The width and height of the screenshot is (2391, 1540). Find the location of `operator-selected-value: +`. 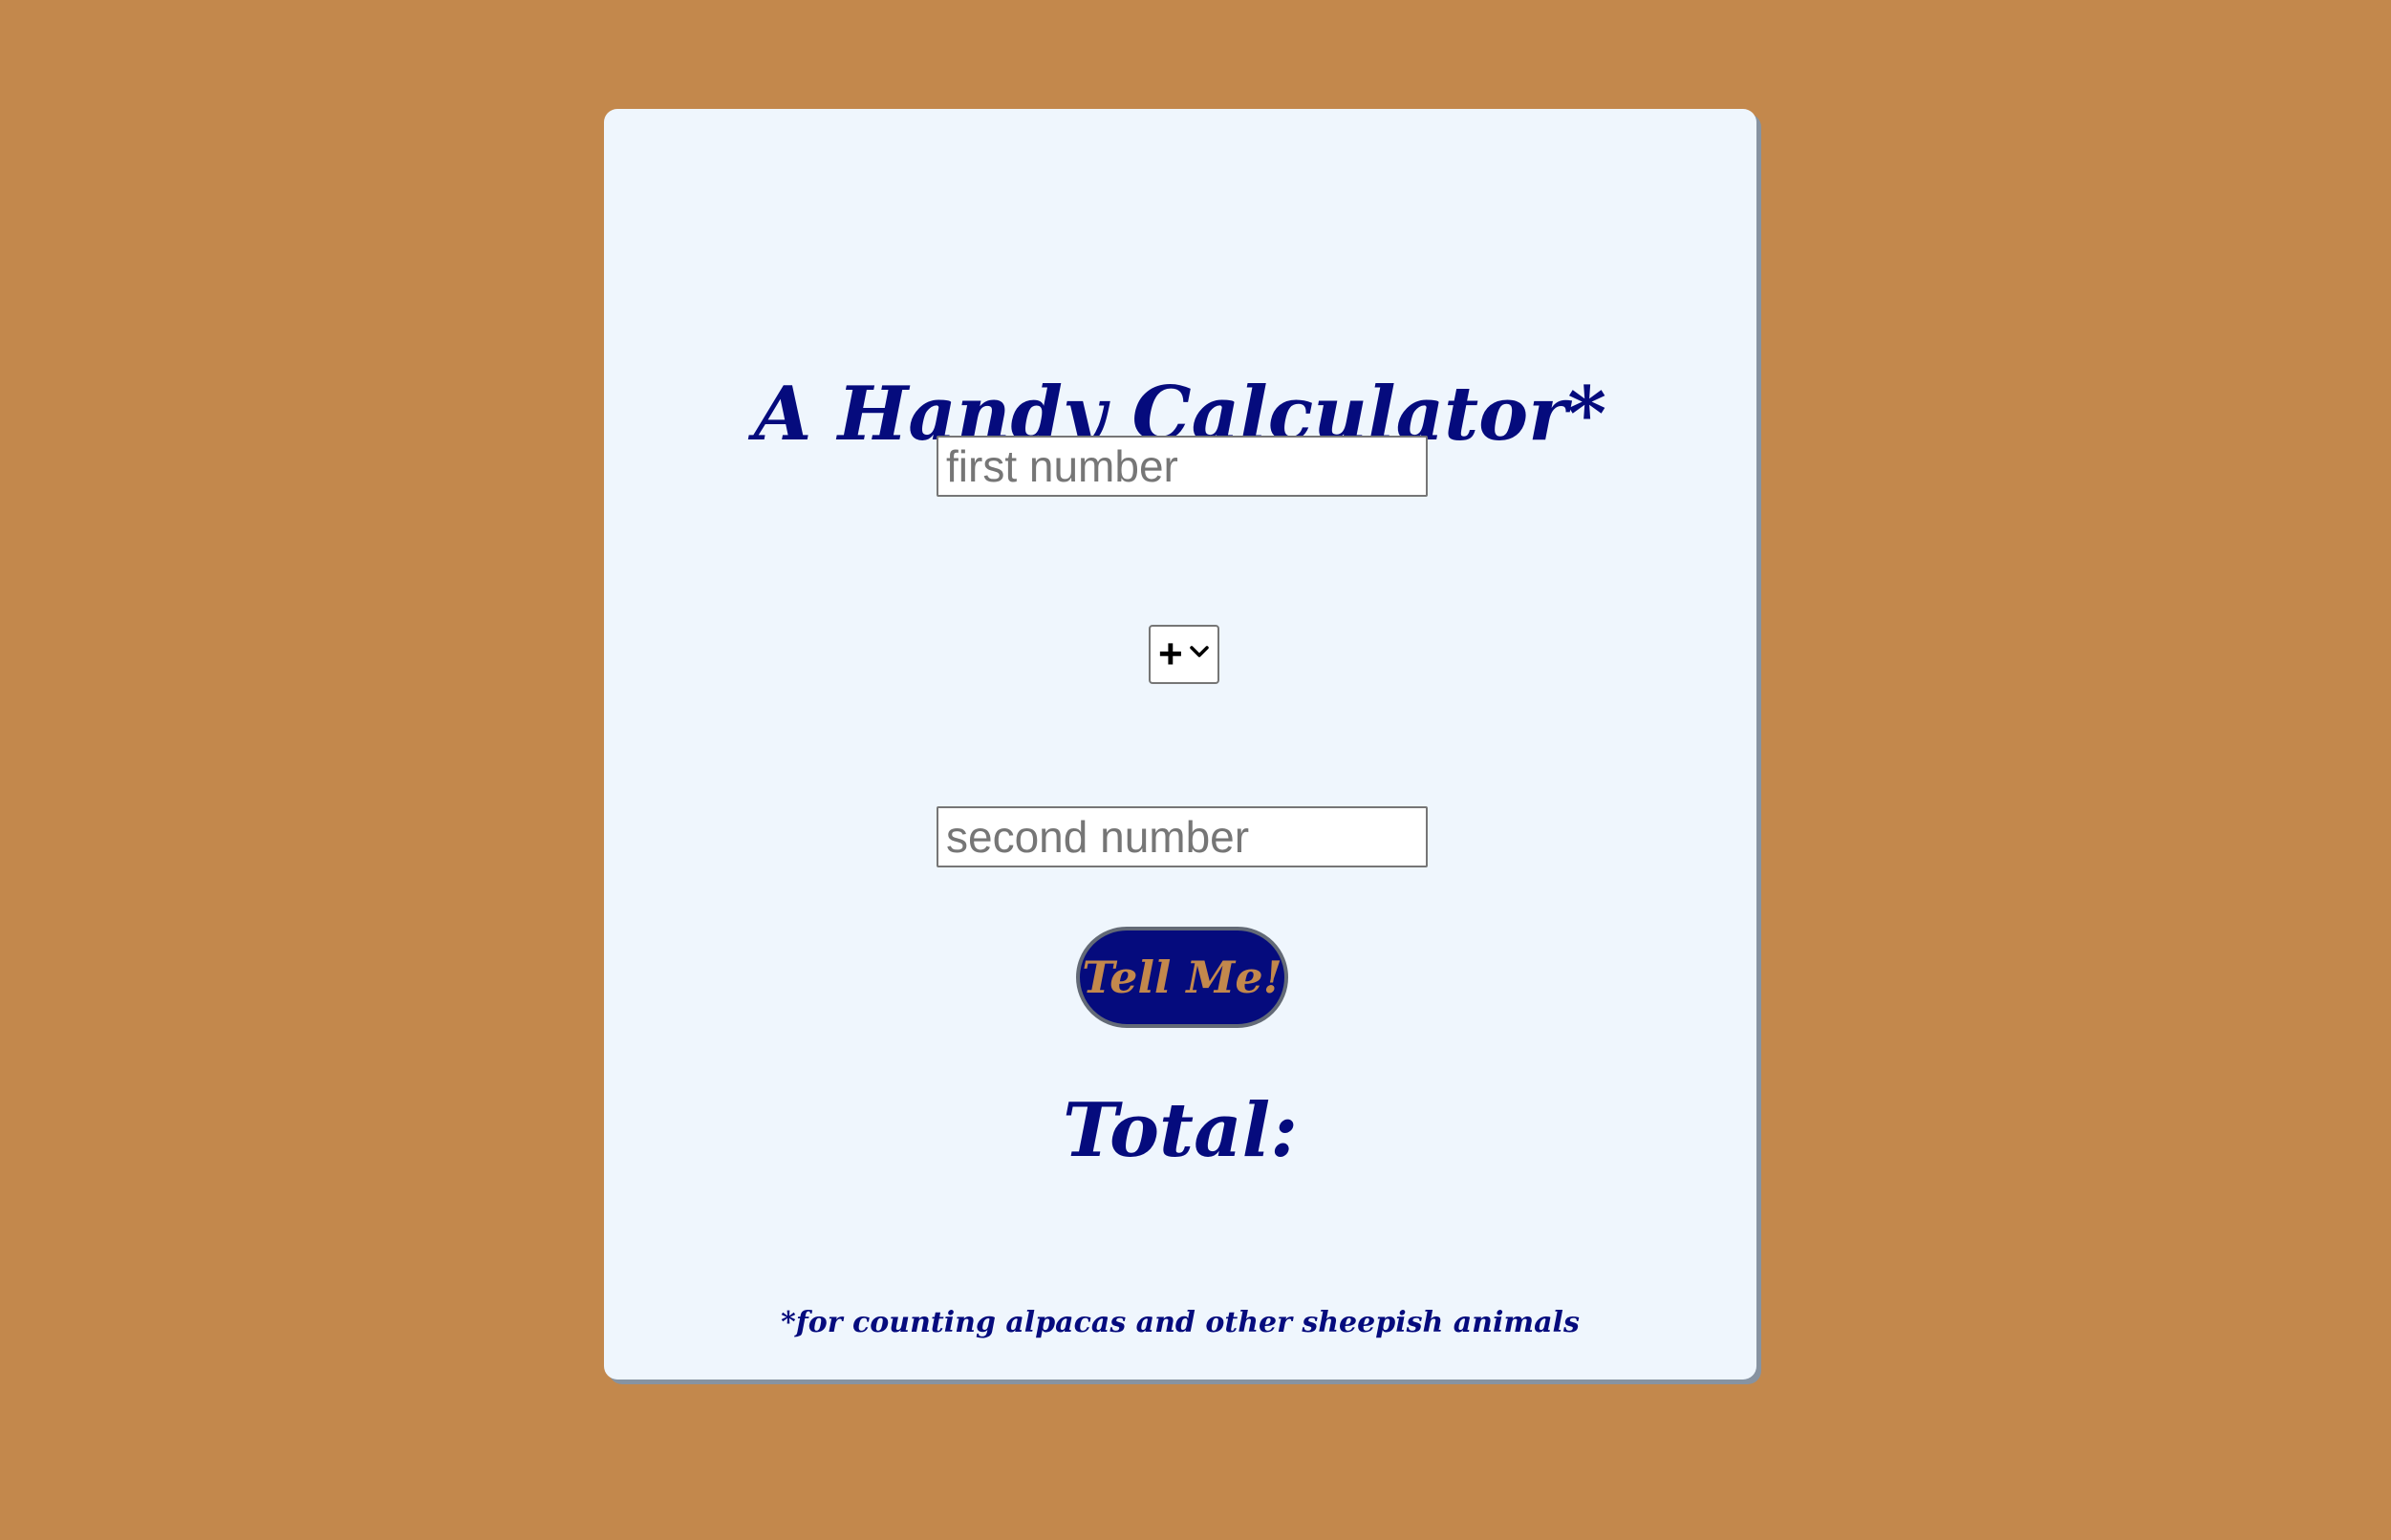

operator-selected-value: + is located at coordinates (1170, 654).